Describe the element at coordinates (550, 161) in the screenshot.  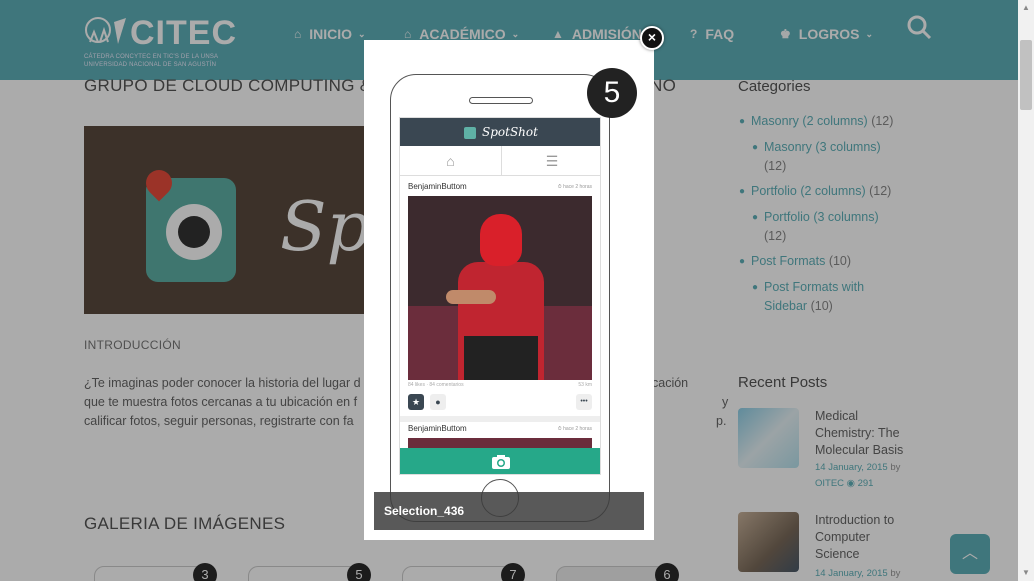
I see `menu-icon: ☰` at that location.